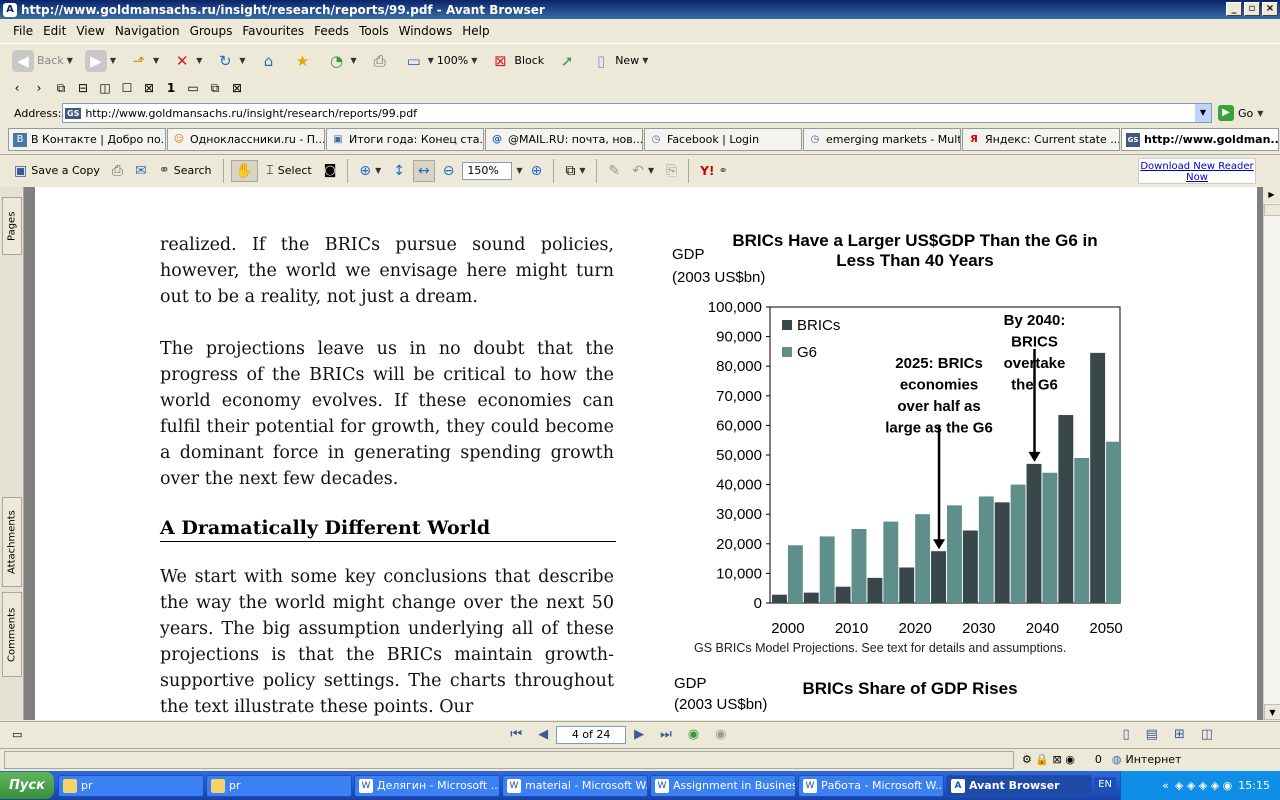  Describe the element at coordinates (1179, 734) in the screenshot. I see `facing-layout-icon: ⊞` at that location.